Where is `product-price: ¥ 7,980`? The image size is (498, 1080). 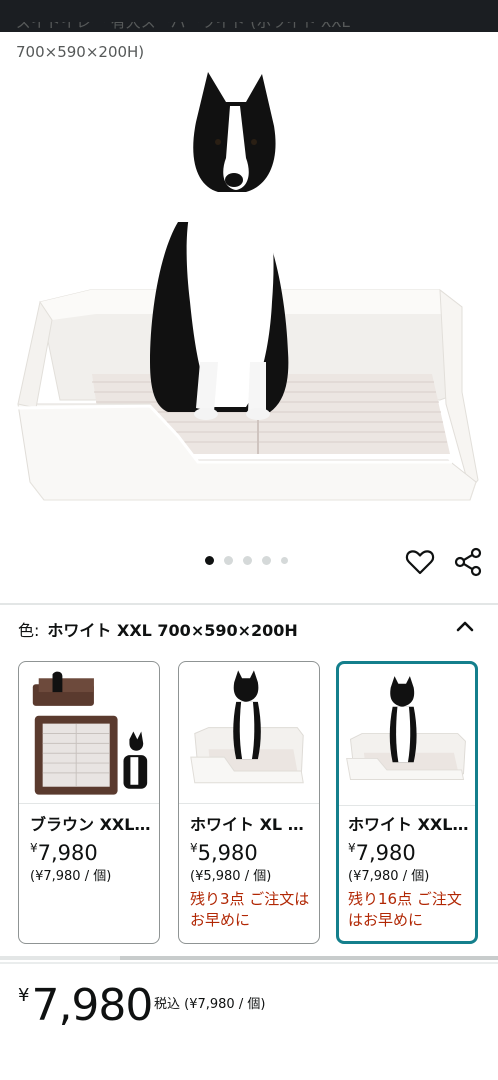
product-price: ¥ 7,980 is located at coordinates (85, 1006).